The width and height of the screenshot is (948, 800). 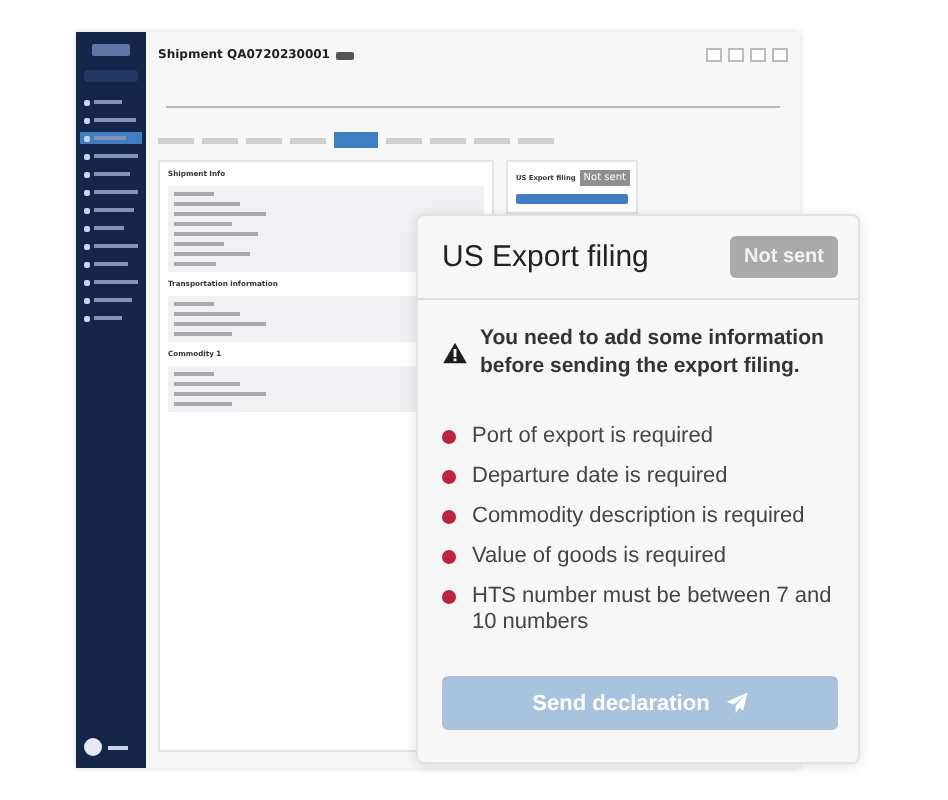 What do you see at coordinates (592, 437) in the screenshot?
I see `error-message: Port of export is required` at bounding box center [592, 437].